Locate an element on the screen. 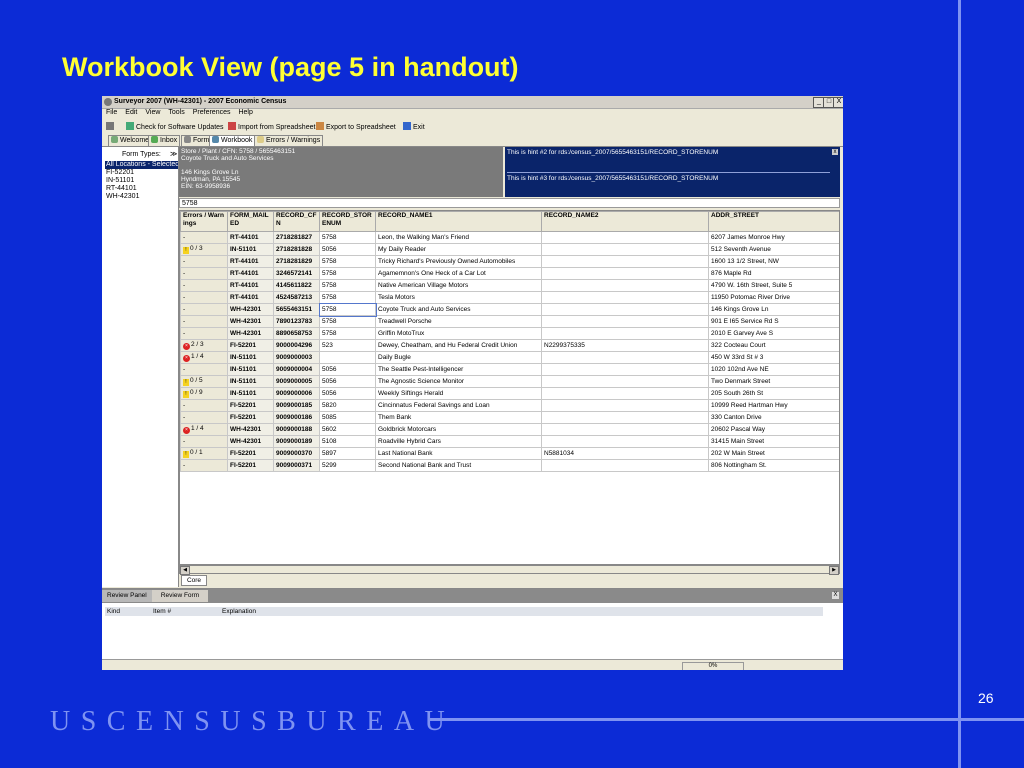  cell-value-input: 5758 is located at coordinates (509, 203).